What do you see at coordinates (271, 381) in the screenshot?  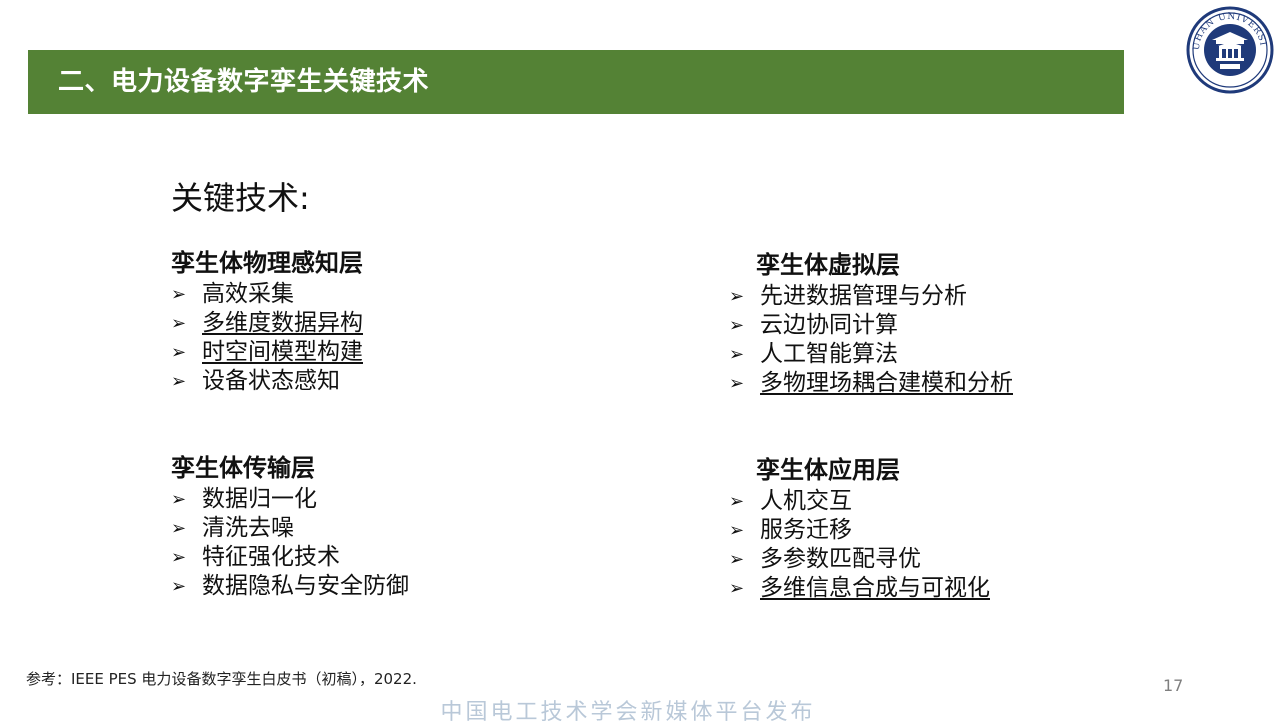 I see `item-text: 设备状态感知` at bounding box center [271, 381].